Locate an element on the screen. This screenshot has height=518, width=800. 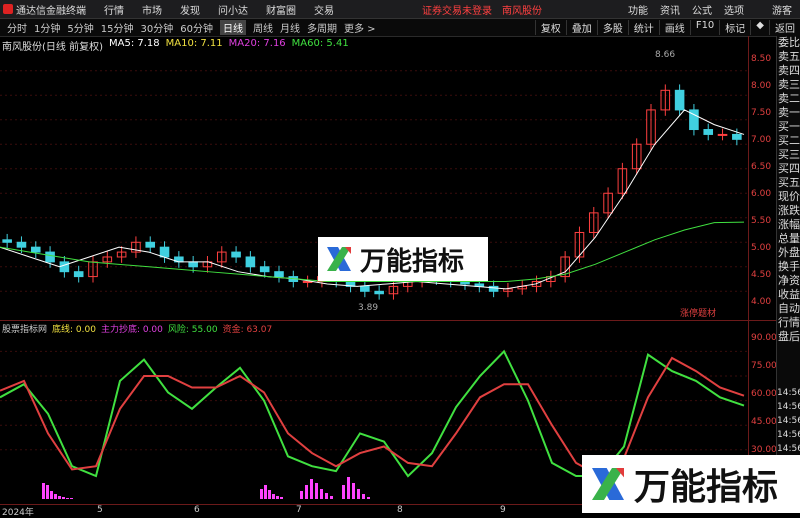
side-item: 卖三 is located at coordinates (788, 85).